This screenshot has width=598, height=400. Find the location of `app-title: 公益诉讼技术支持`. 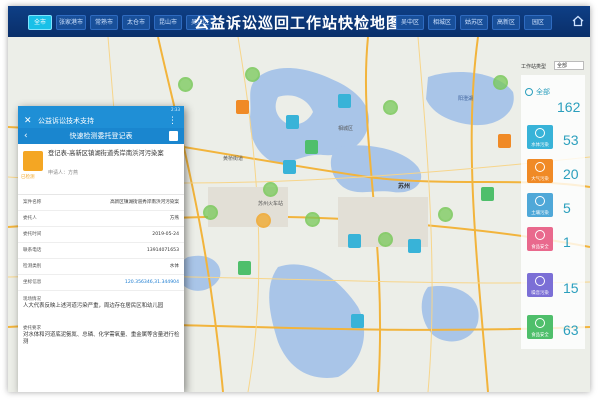

app-title: 公益诉讼技术支持 is located at coordinates (66, 121).